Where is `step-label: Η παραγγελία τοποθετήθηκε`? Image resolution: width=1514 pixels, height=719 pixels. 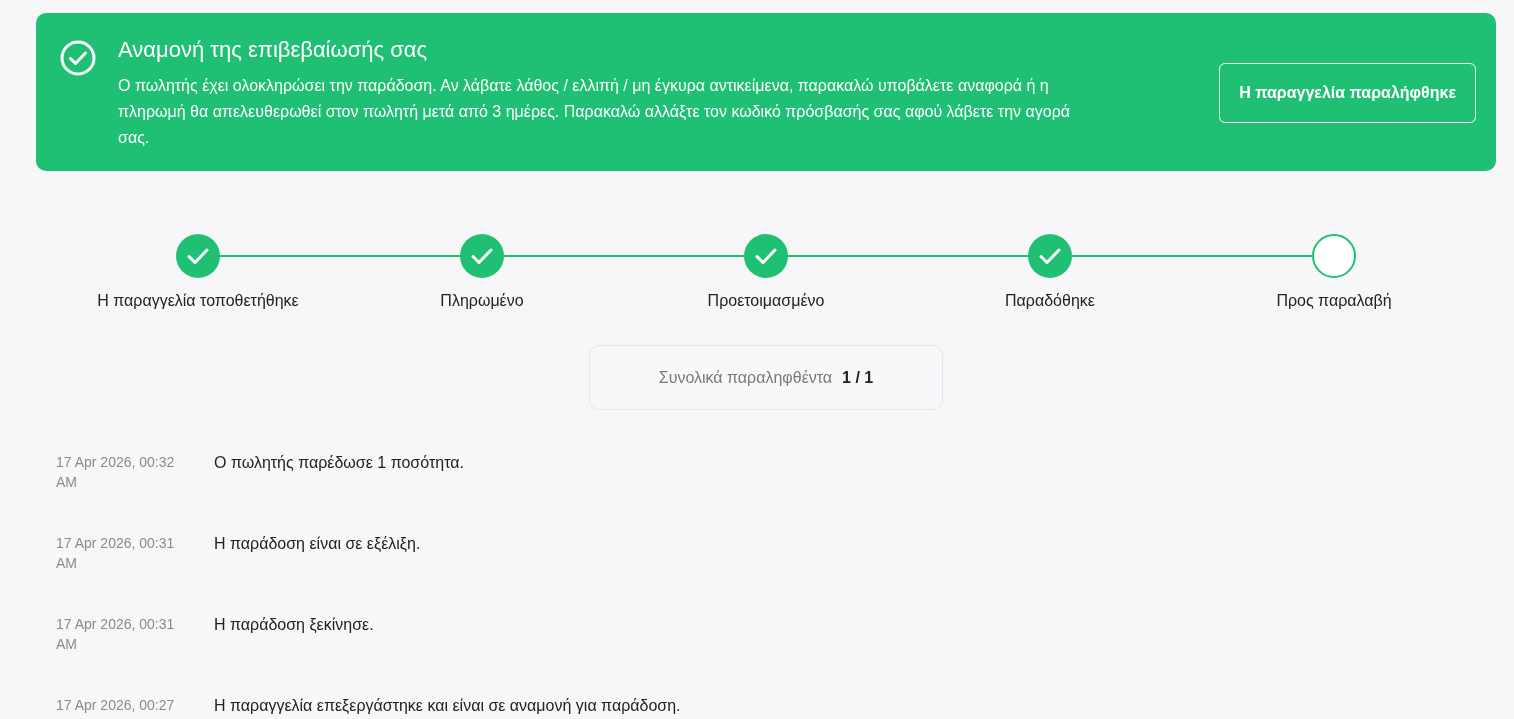 step-label: Η παραγγελία τοποθετήθηκε is located at coordinates (198, 301).